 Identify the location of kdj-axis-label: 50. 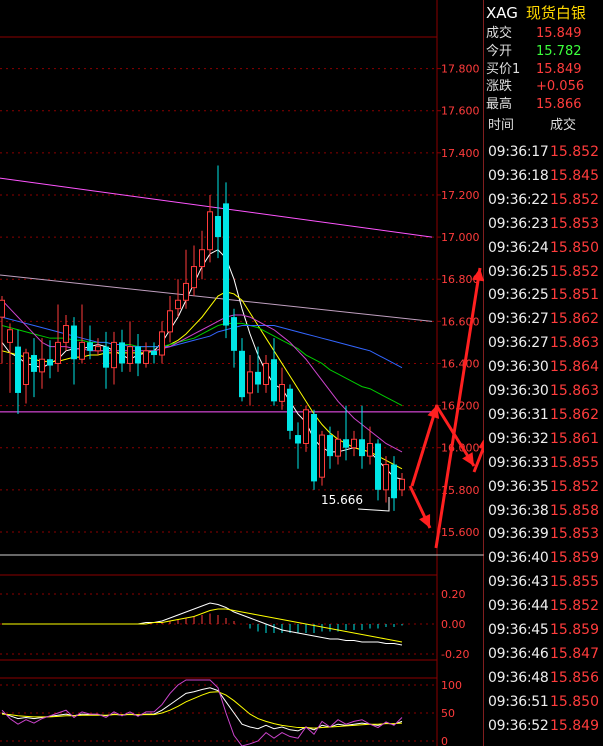
(448, 713).